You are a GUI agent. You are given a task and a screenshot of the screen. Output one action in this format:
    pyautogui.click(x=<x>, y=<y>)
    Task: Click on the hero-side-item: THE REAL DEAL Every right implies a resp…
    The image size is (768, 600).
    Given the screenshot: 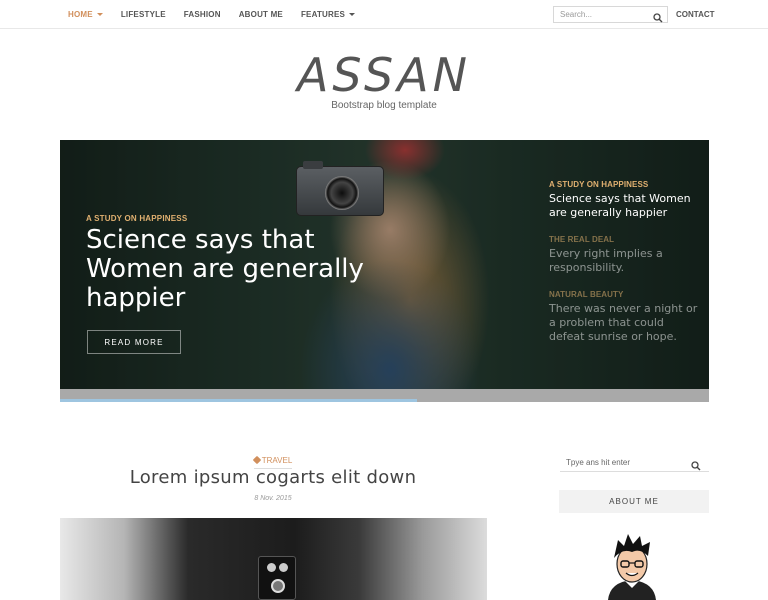 What is the action you would take?
    pyautogui.click(x=624, y=255)
    